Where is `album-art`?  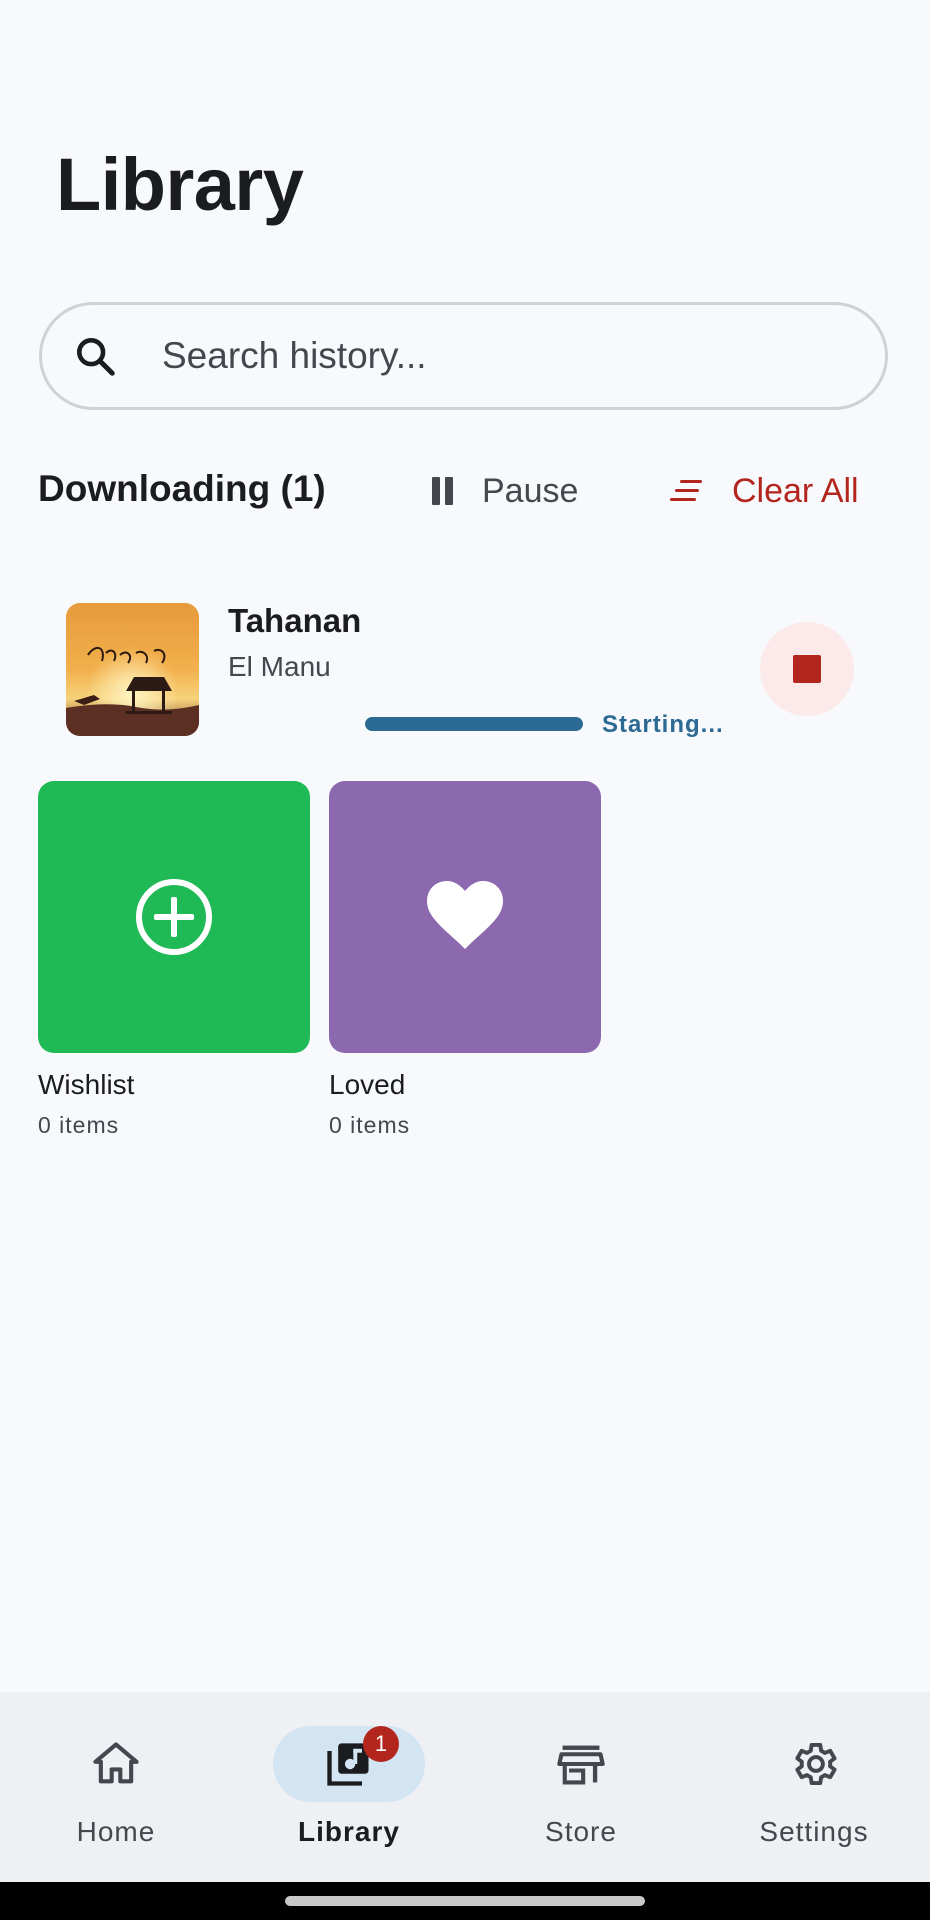 album-art is located at coordinates (132, 669).